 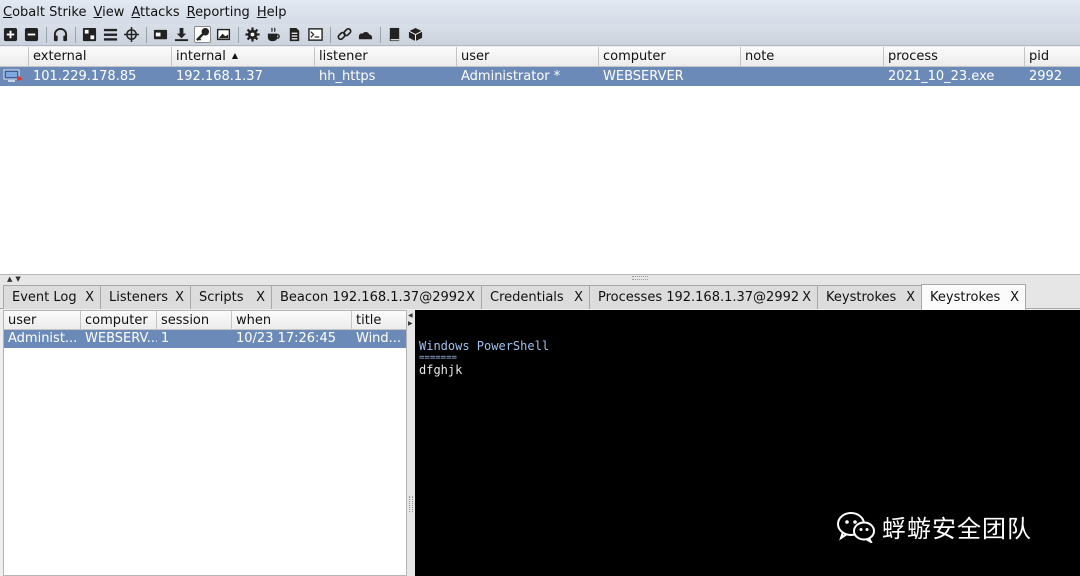 What do you see at coordinates (294, 34) in the screenshot?
I see `document-icon` at bounding box center [294, 34].